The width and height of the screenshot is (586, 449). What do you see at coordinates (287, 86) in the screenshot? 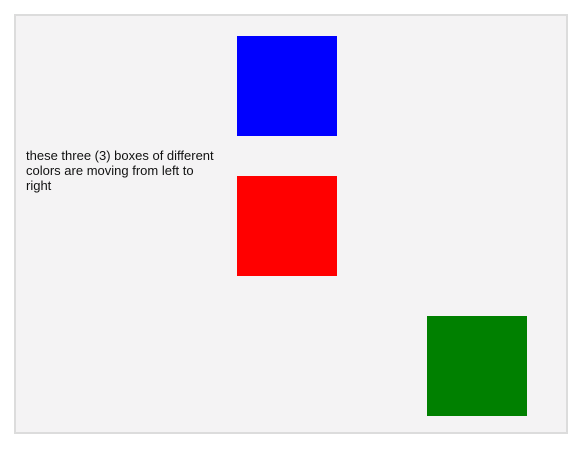
I see `blue-box` at bounding box center [287, 86].